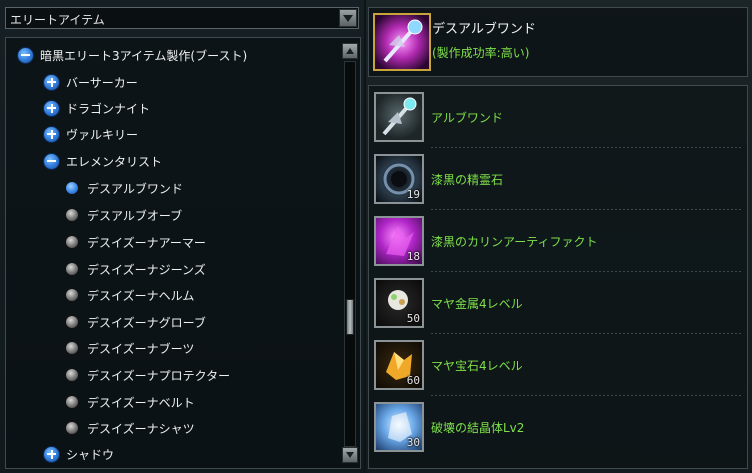 Image resolution: width=752 pixels, height=473 pixels. I want to click on gem-icon: 60, so click(399, 365).